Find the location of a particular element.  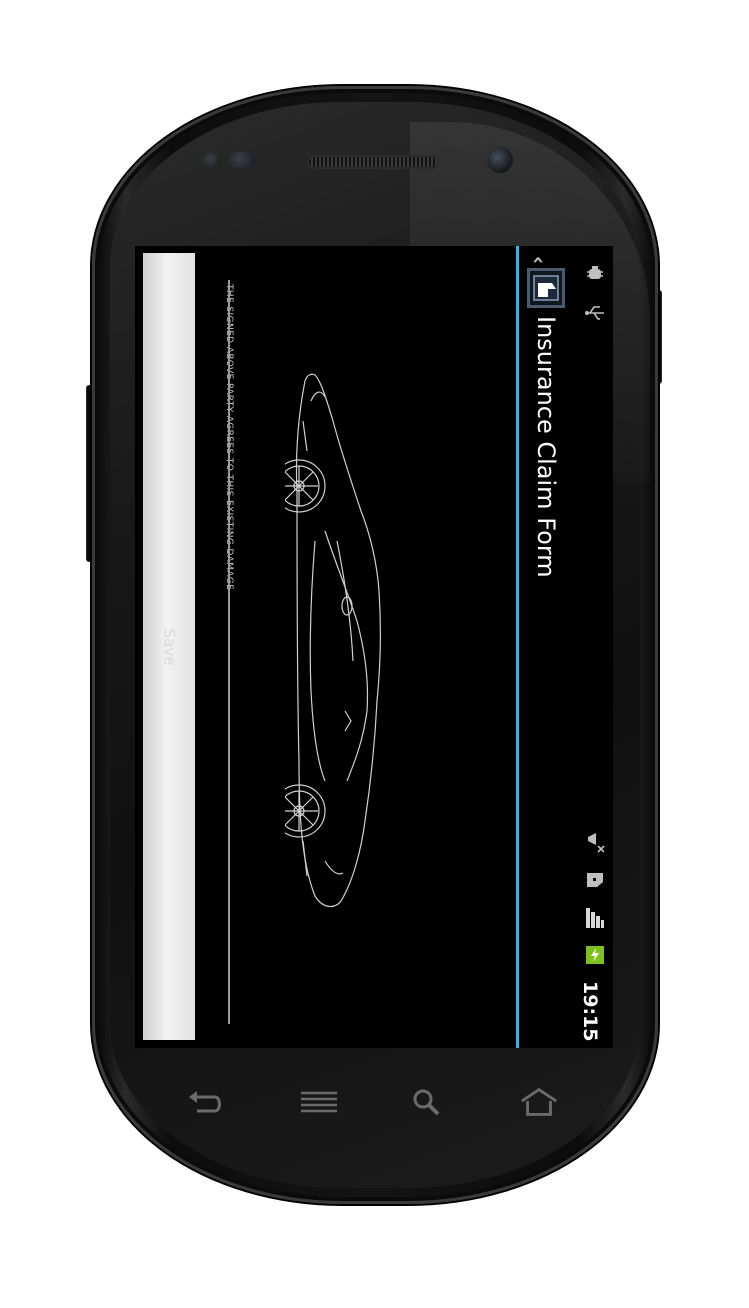

back-key is located at coordinates (205, 1102).